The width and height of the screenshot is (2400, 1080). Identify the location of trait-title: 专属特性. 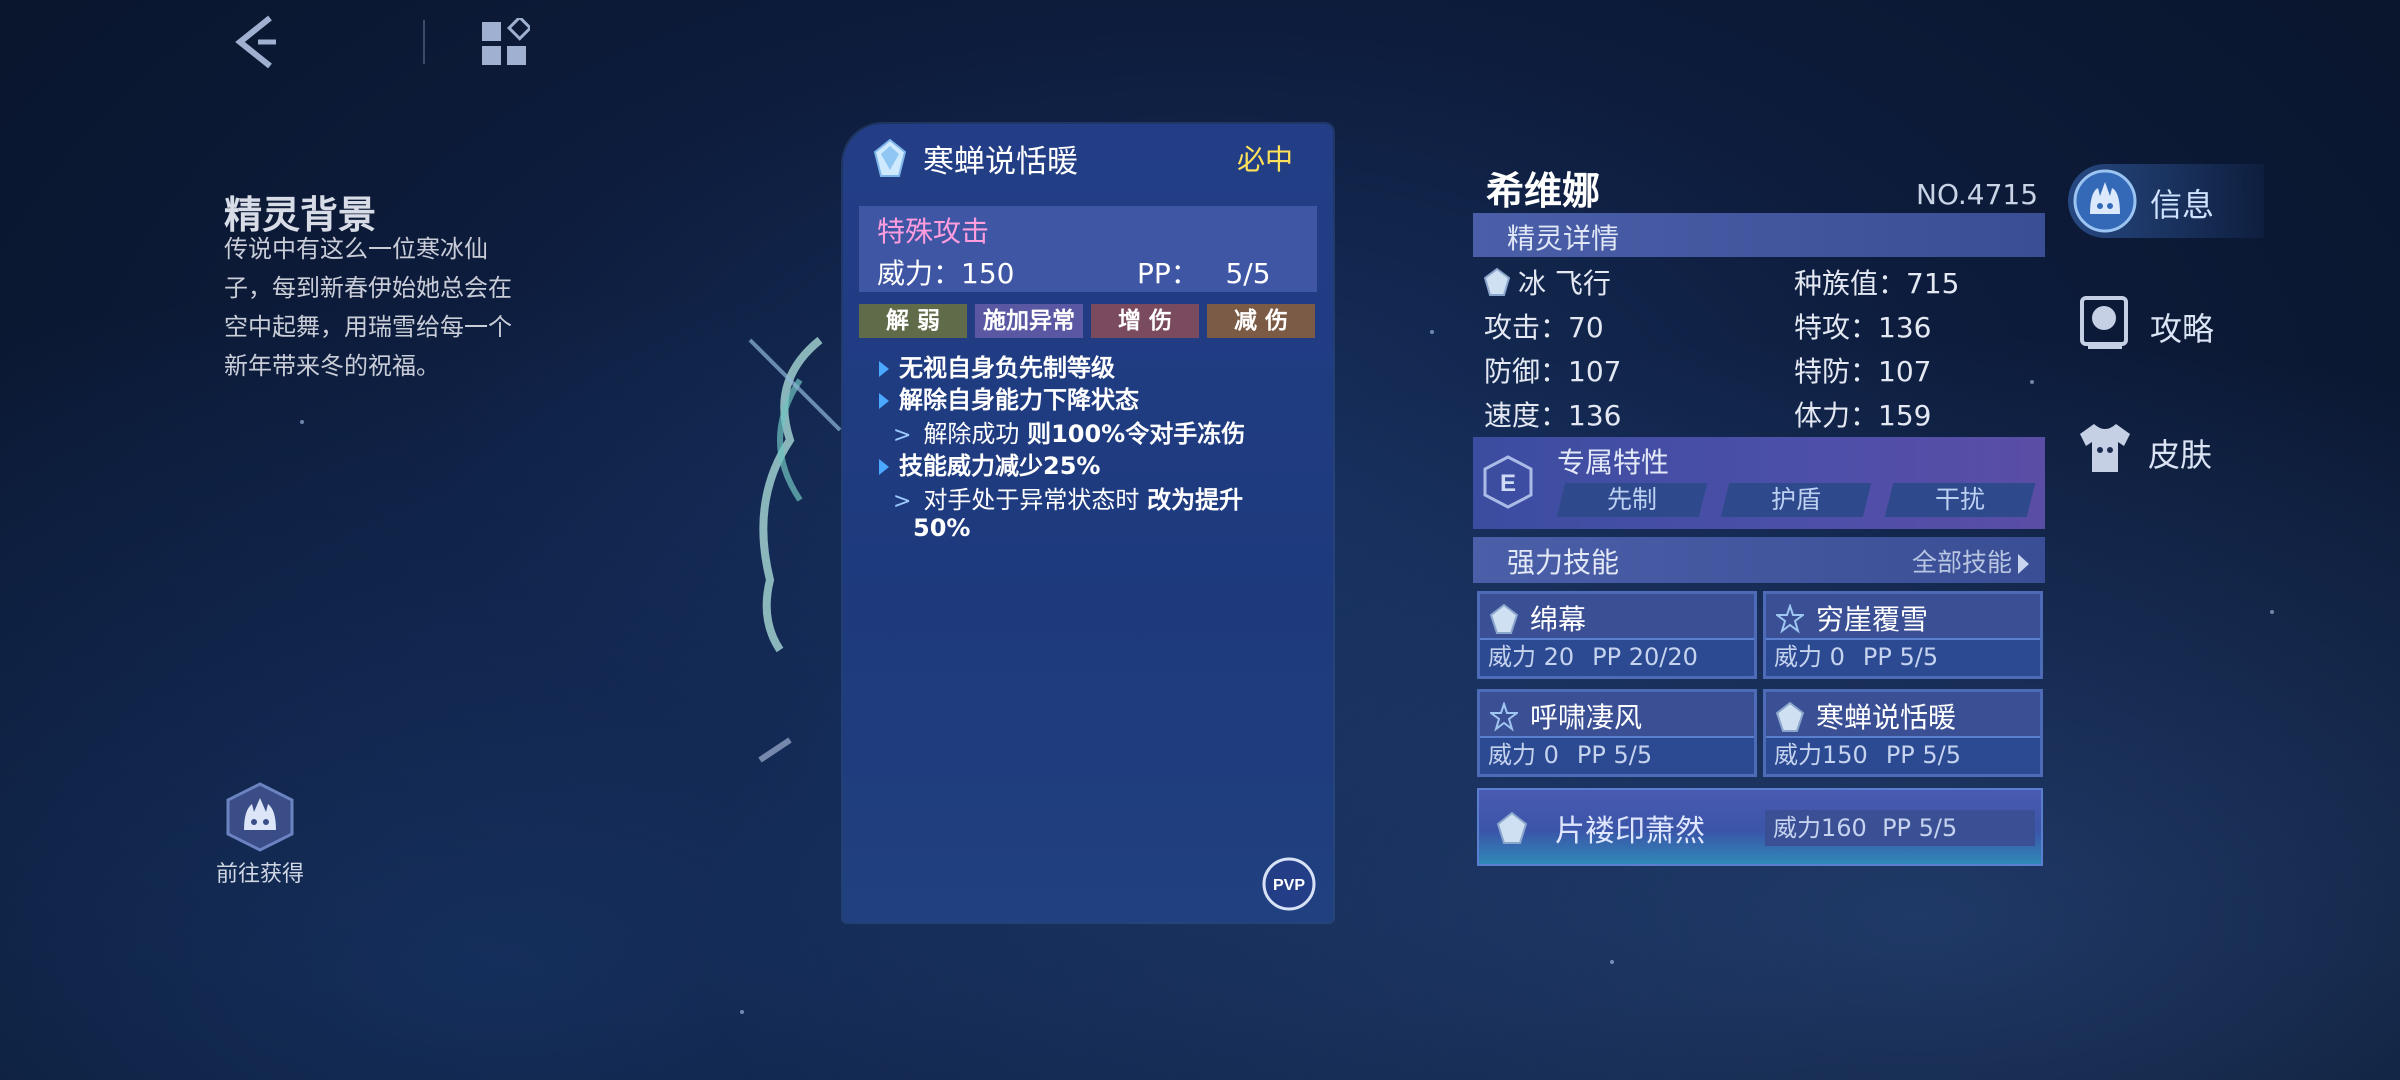
(1613, 462).